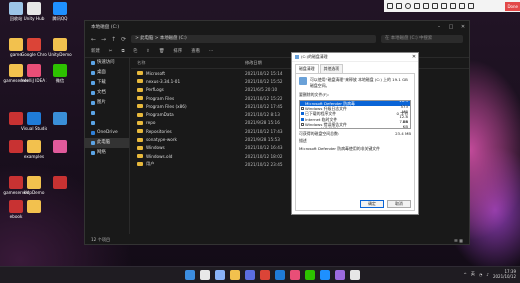 Image resolution: width=520 pixels, height=283 pixels. Describe the element at coordinates (426, 6) in the screenshot. I see `pen-icon` at that location.